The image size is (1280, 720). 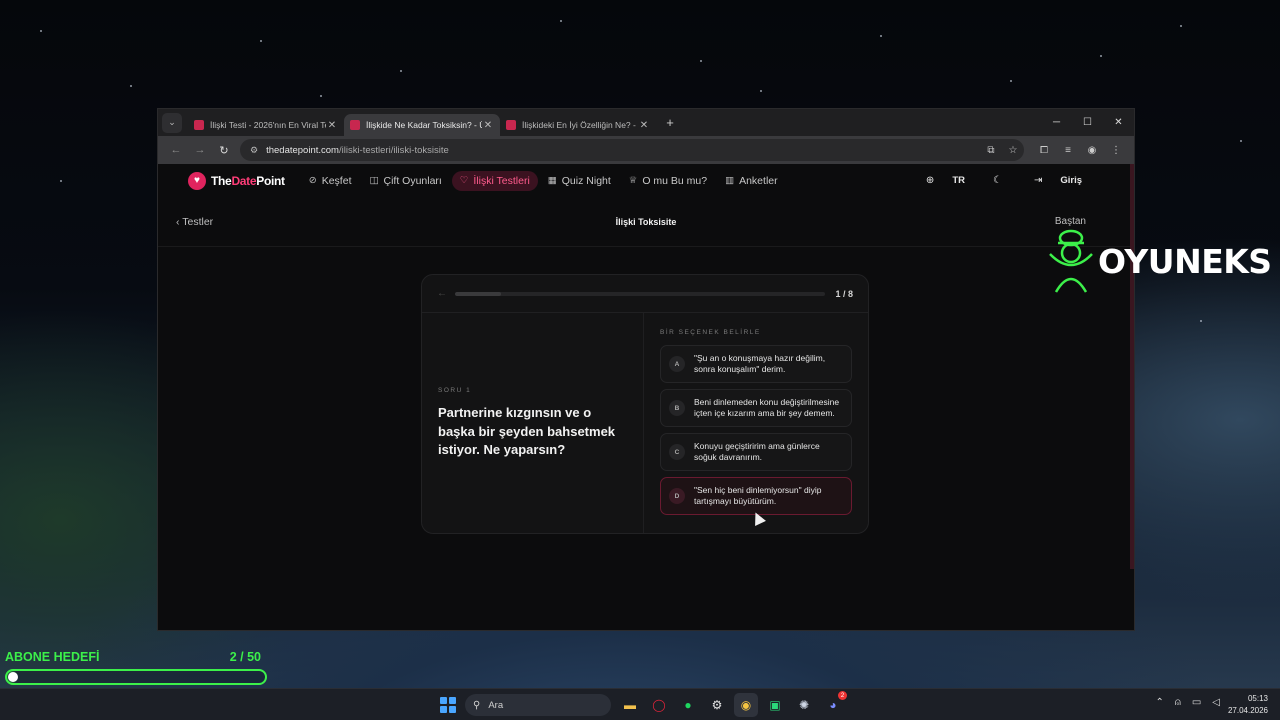 I want to click on tab-search-button: ⌄, so click(x=172, y=122).